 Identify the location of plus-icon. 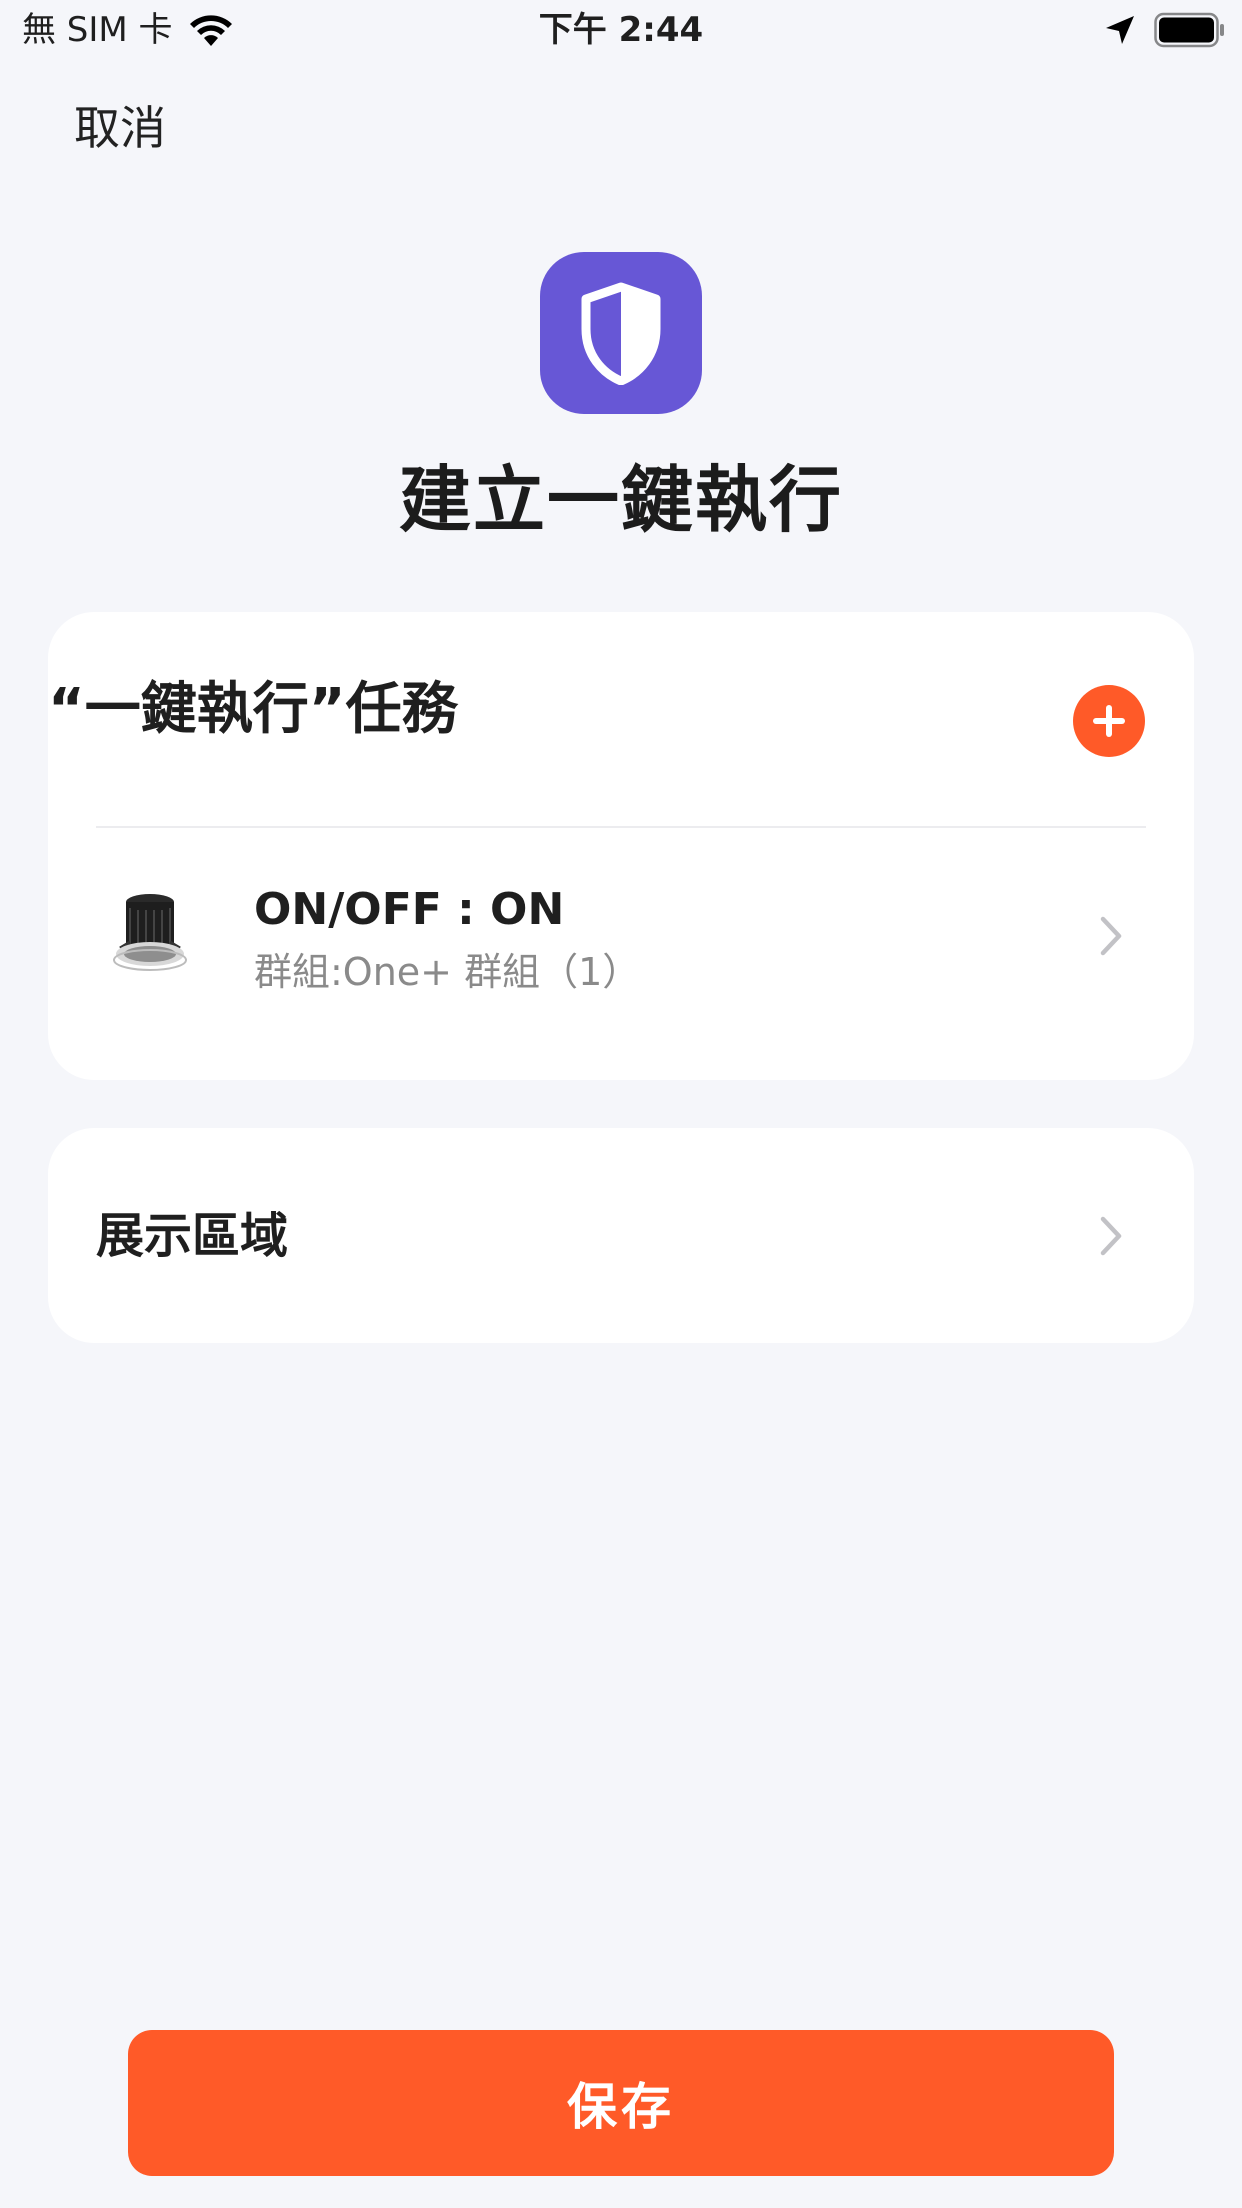
(1109, 721).